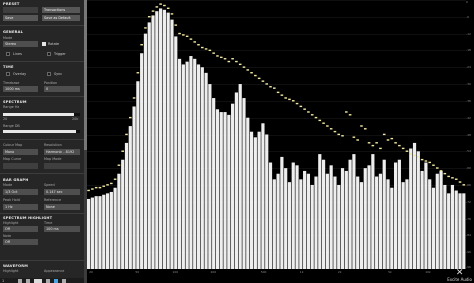 The width and height of the screenshot is (474, 283). I want to click on y-tick-label: -30, so click(468, 84).